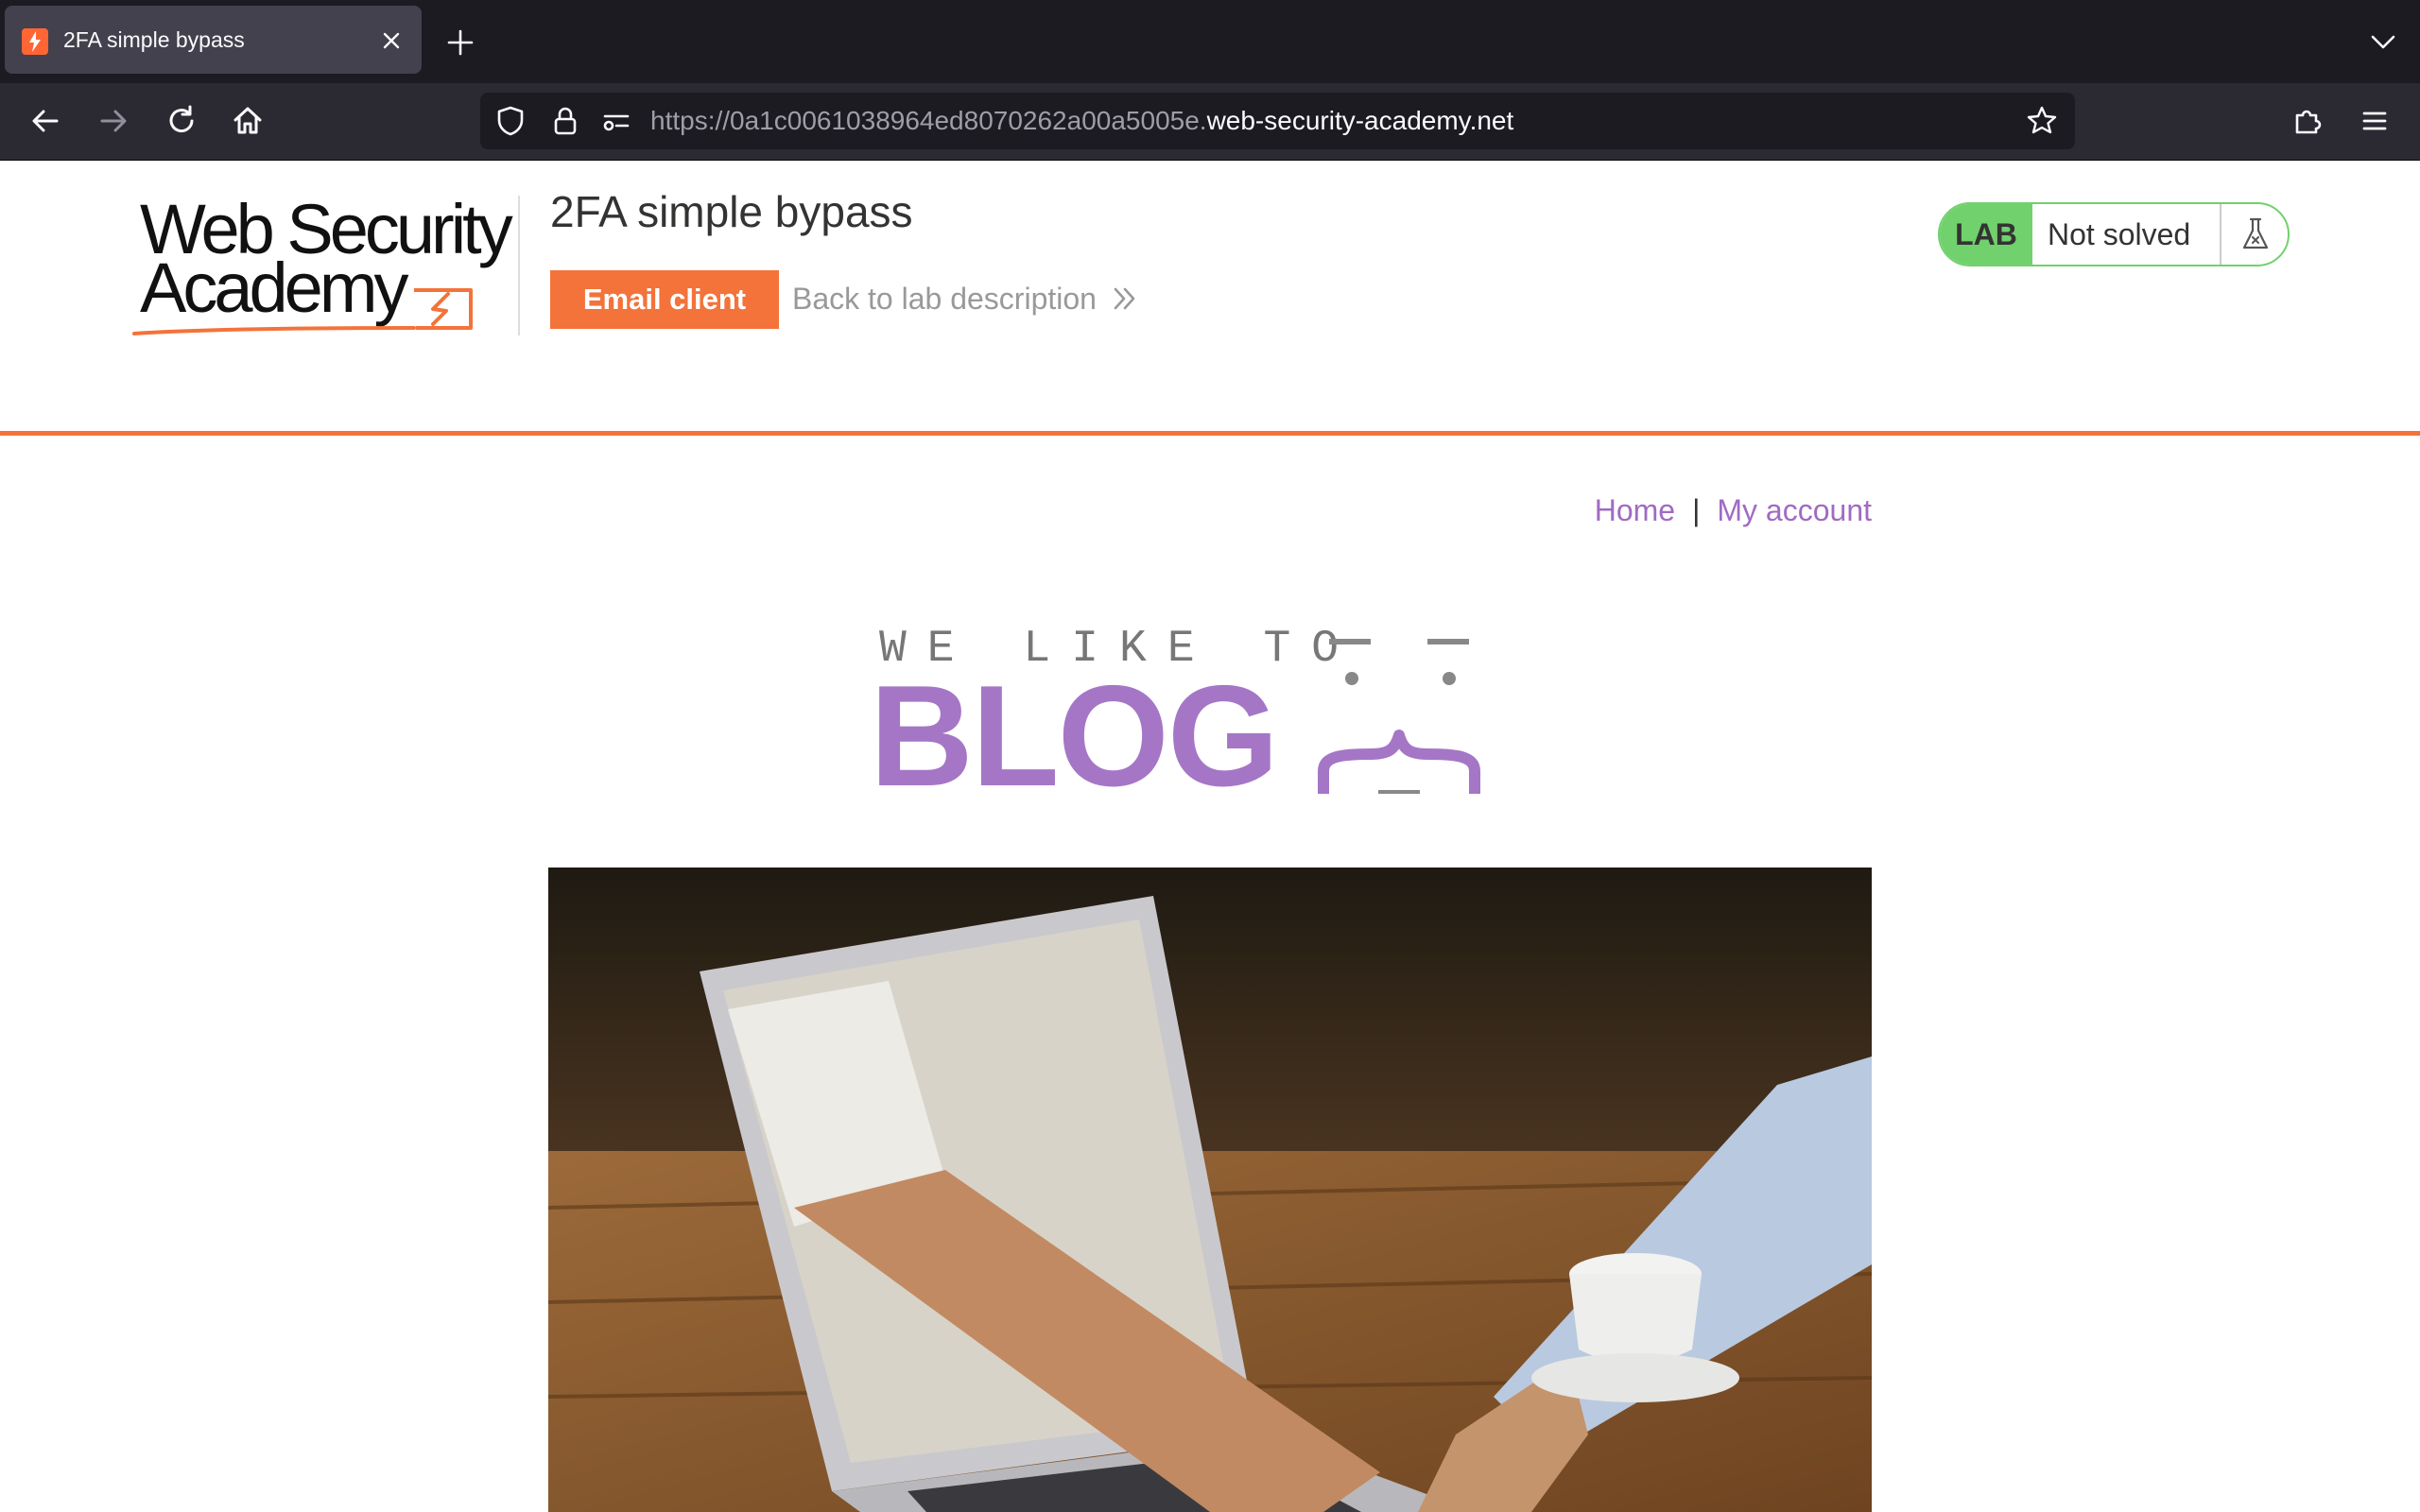  Describe the element at coordinates (1360, 120) in the screenshot. I see `url-domain: web-security-academy.net` at that location.